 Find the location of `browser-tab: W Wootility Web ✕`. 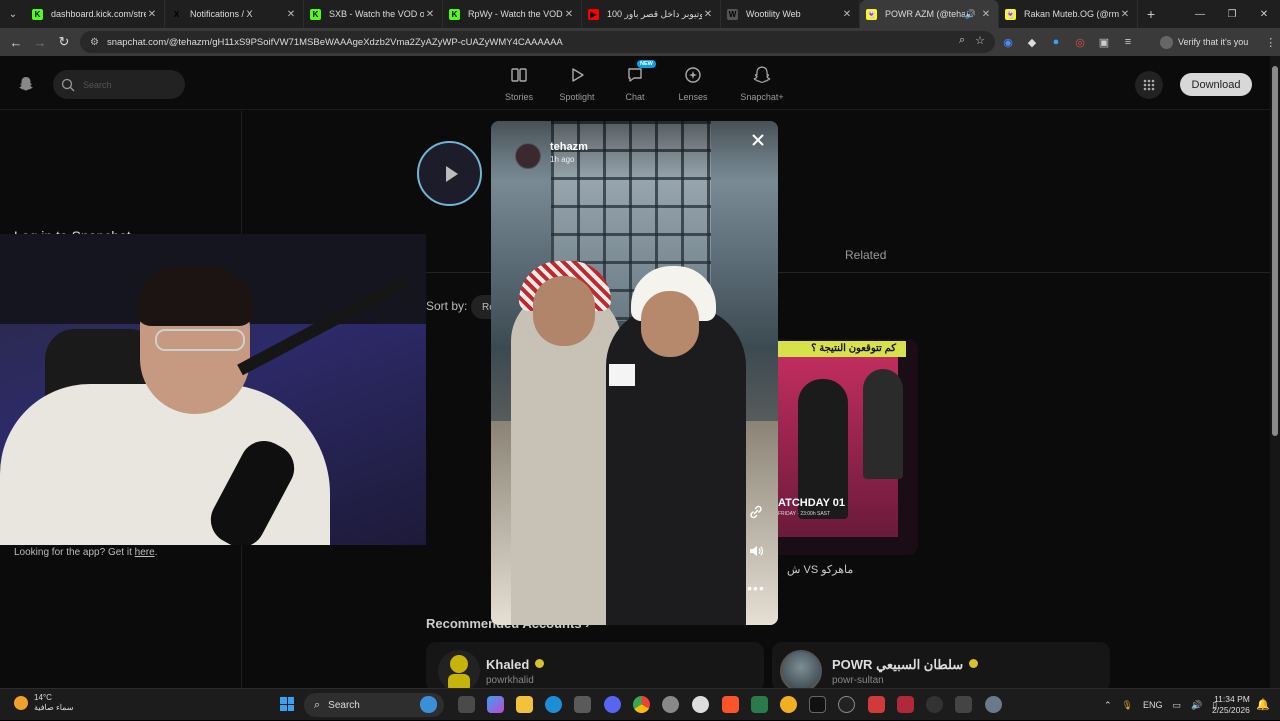

browser-tab: W Wootility Web ✕ is located at coordinates (790, 14).